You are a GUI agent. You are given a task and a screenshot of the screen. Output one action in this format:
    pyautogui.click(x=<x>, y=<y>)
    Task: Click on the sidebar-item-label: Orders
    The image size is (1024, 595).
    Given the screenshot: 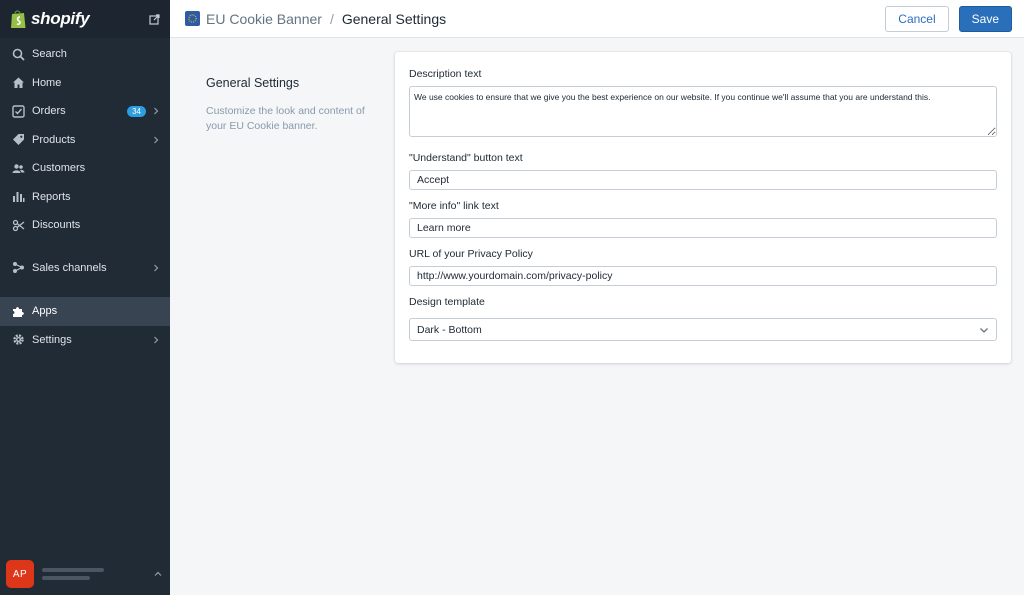 What is the action you would take?
    pyautogui.click(x=49, y=111)
    